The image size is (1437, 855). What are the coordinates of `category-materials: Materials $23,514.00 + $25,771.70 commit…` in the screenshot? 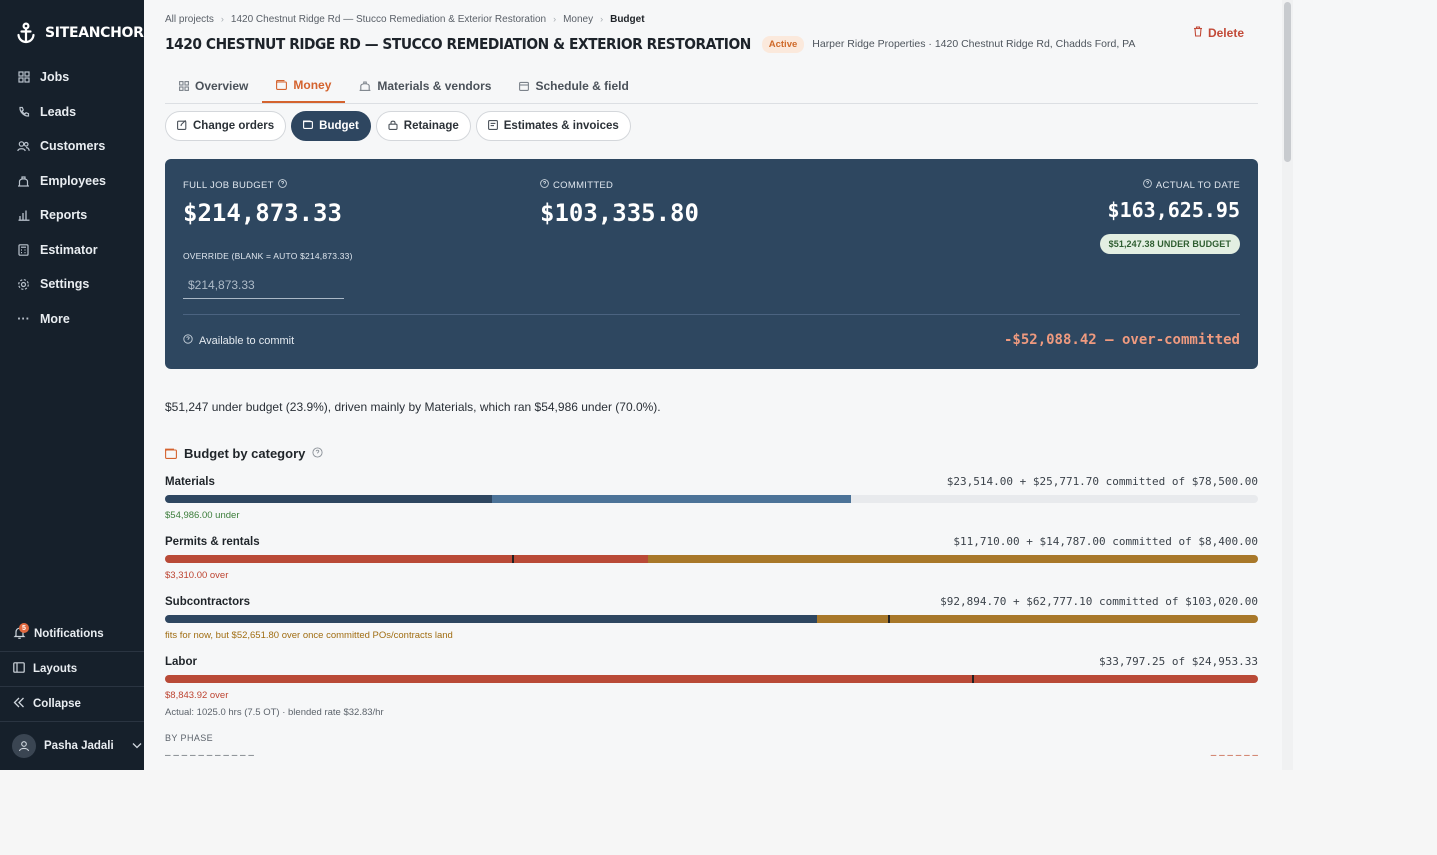 It's located at (711, 498).